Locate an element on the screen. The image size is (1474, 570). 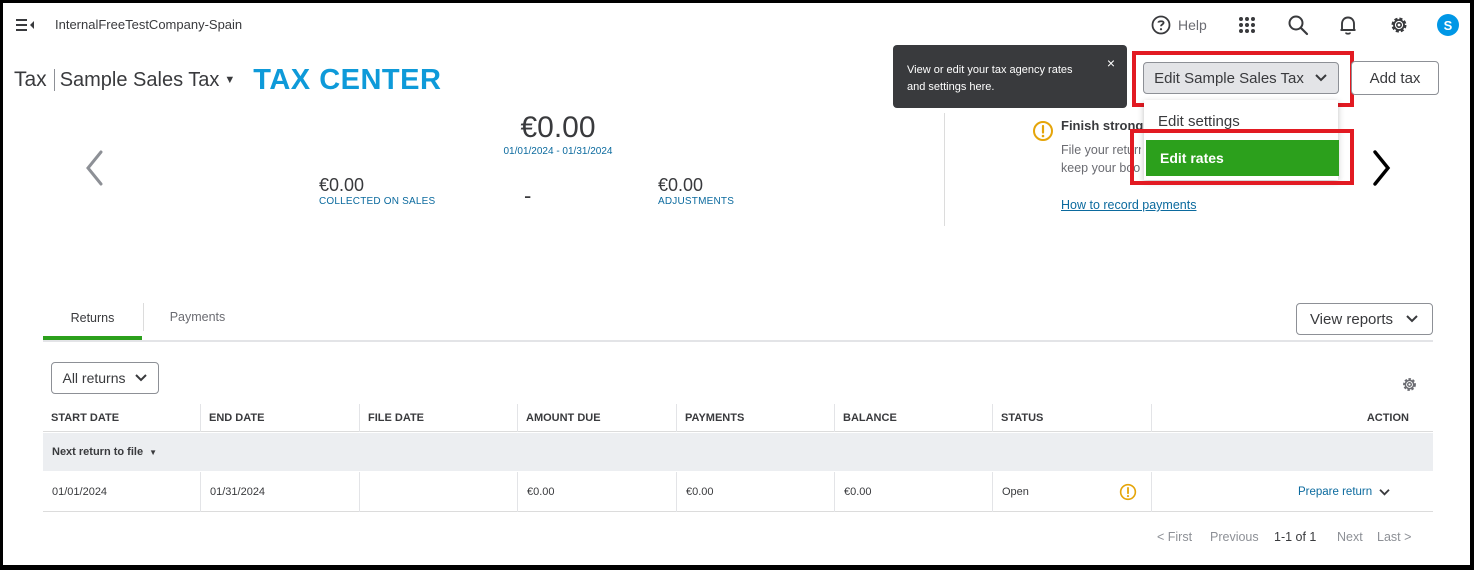
collected-label: COLLECTED ON SALES is located at coordinates (377, 201).